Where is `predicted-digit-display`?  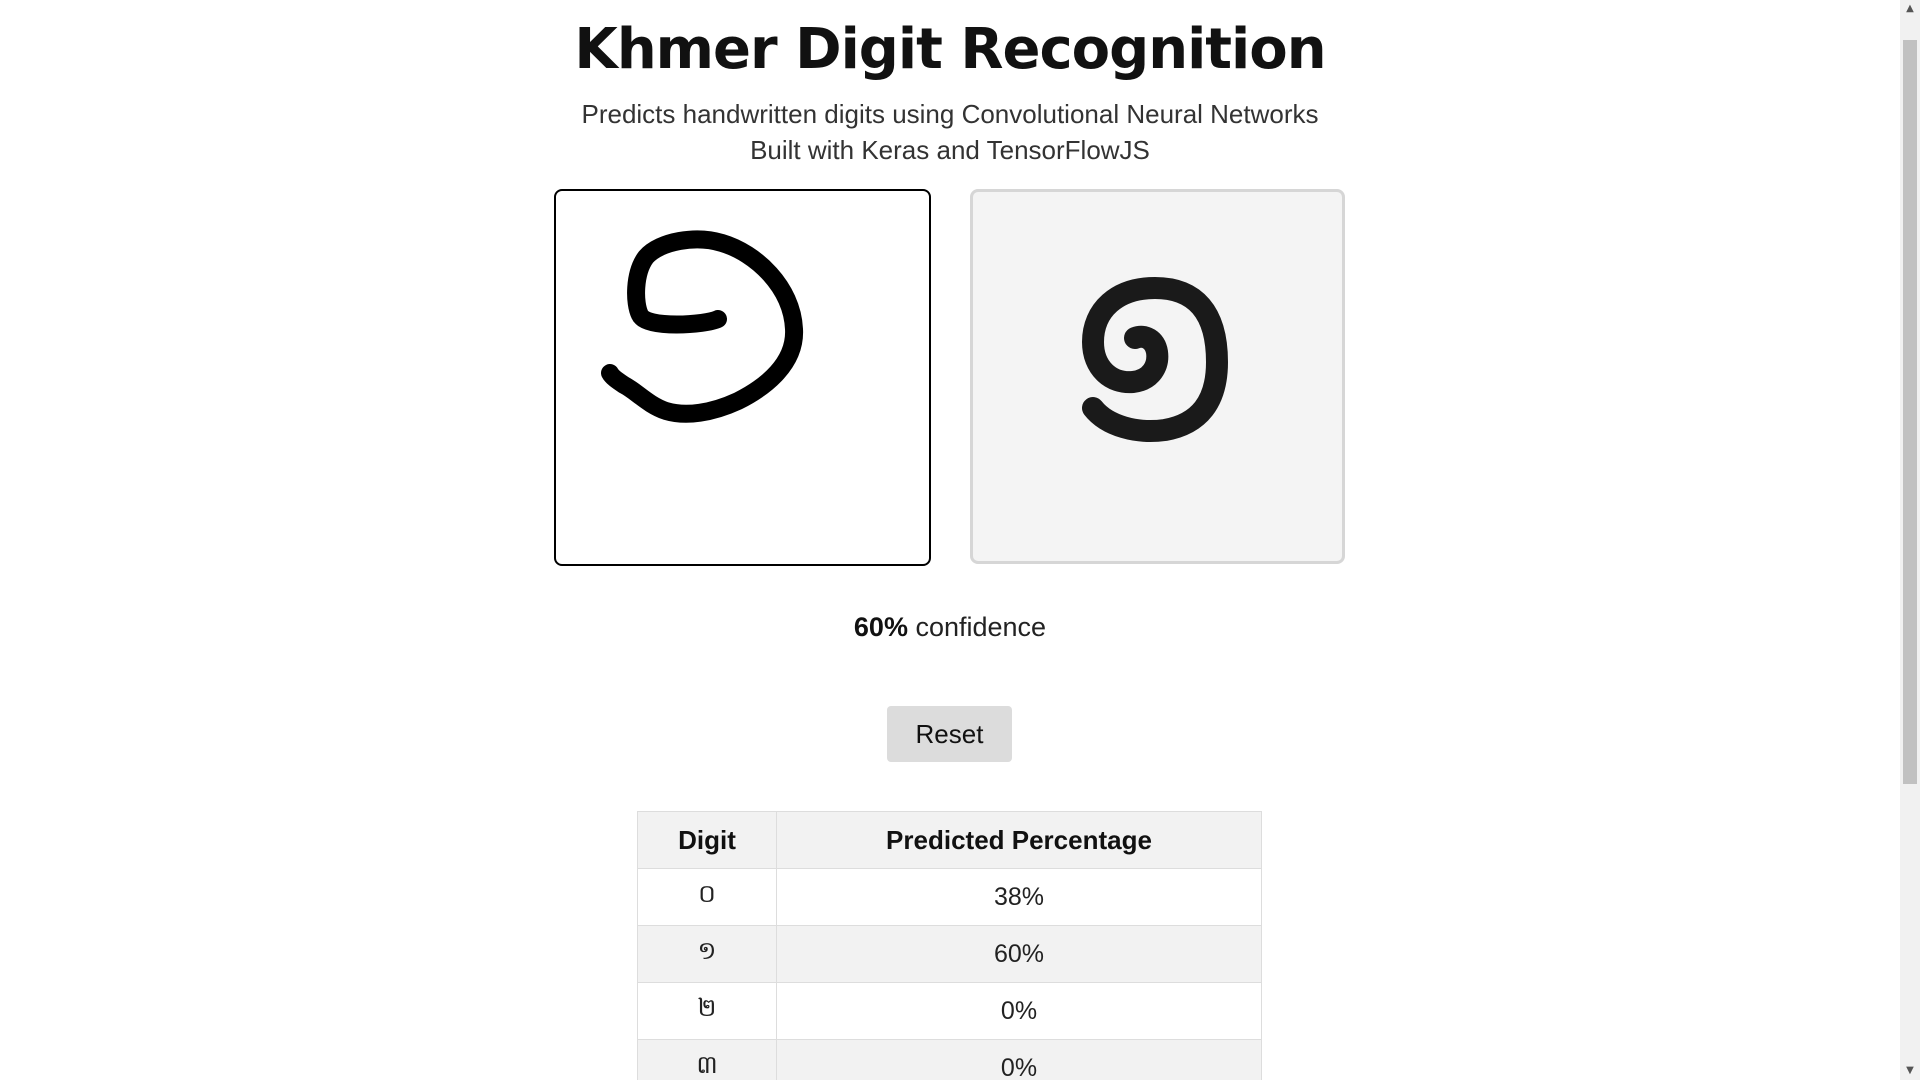 predicted-digit-display is located at coordinates (1157, 376).